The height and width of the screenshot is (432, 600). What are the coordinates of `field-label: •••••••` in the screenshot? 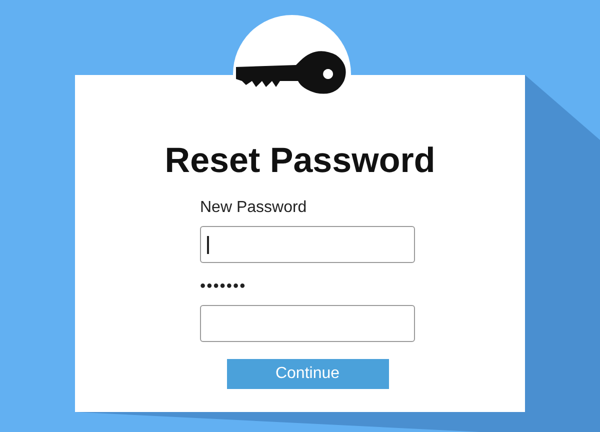 It's located at (224, 287).